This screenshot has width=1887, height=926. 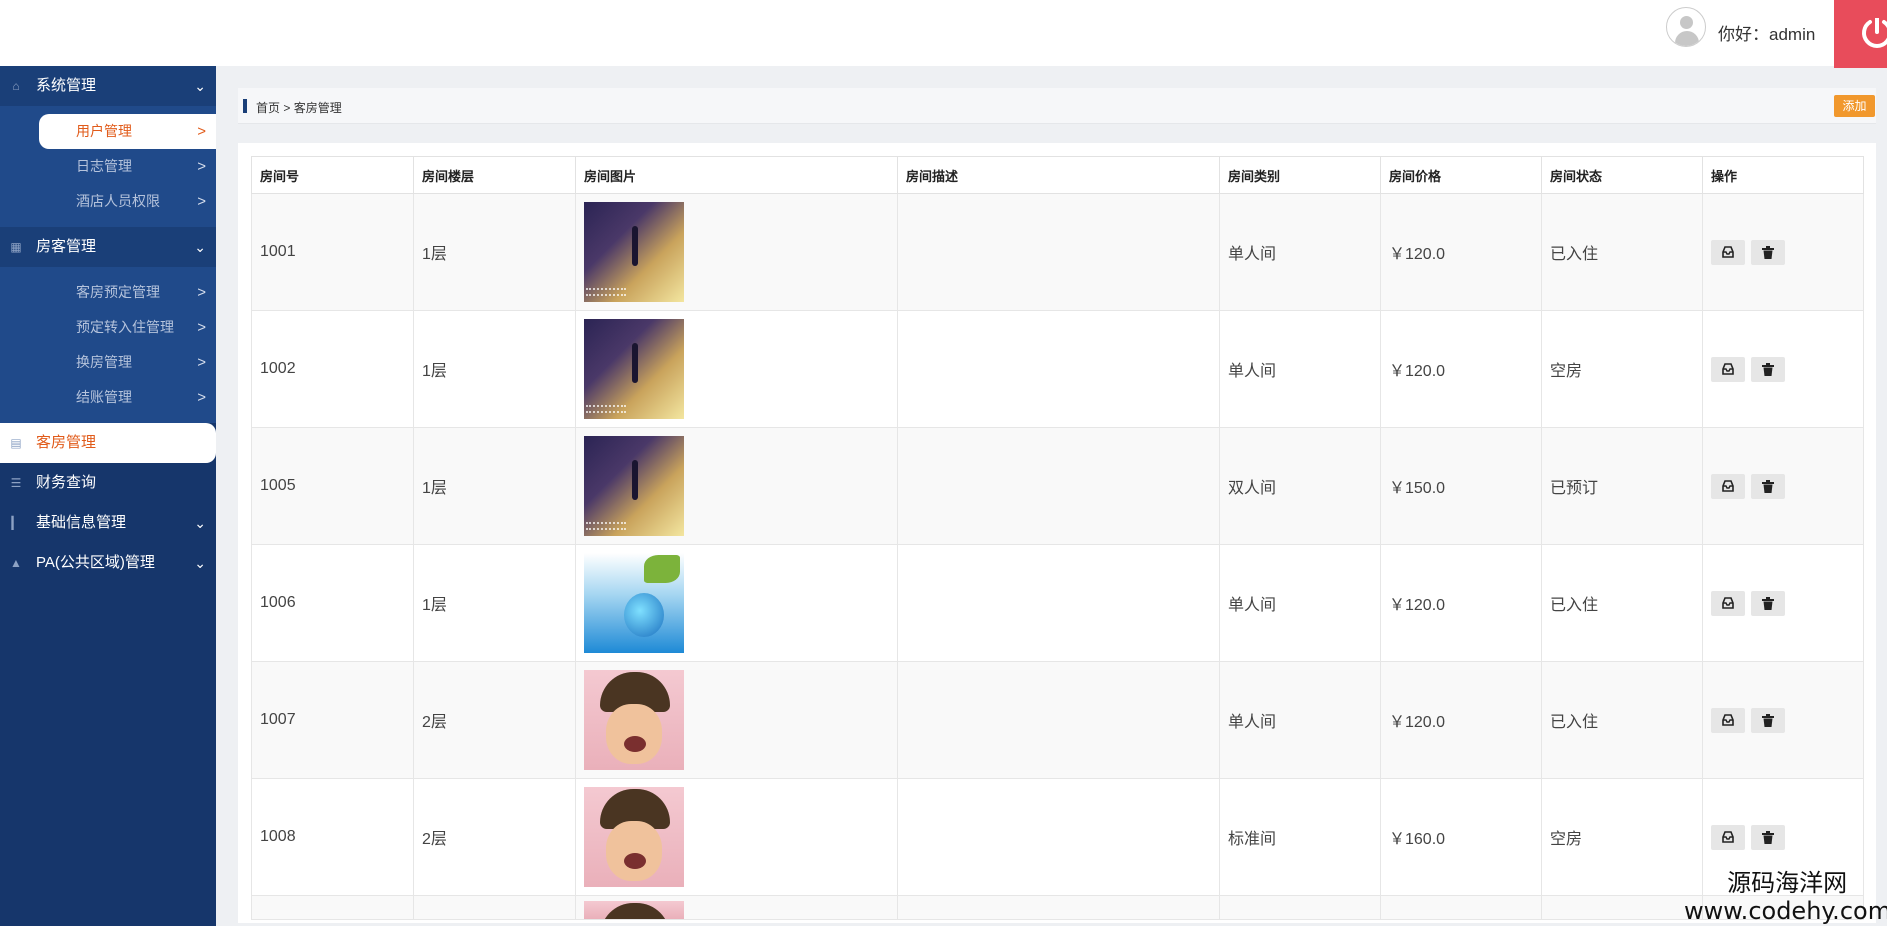 I want to click on breadcrumb-text: 首页 > 客房管理, so click(x=299, y=107).